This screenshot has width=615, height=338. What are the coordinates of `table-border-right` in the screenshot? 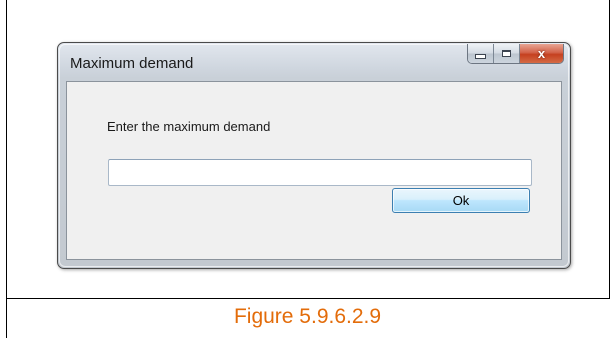 It's located at (609, 149).